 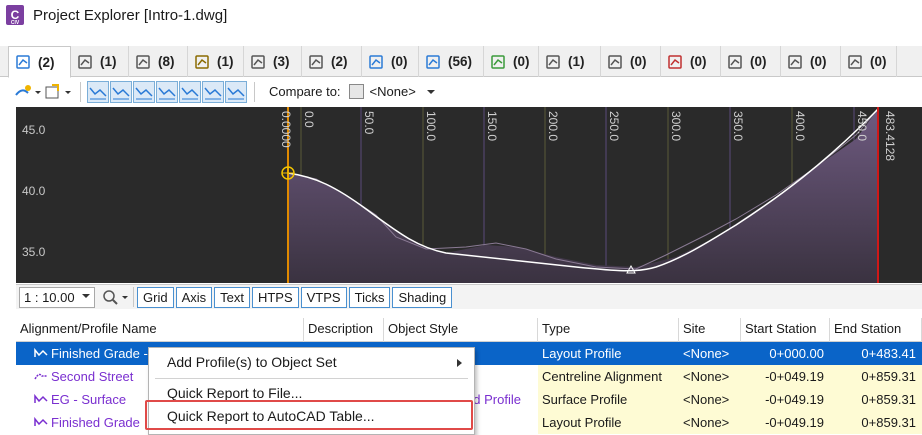 What do you see at coordinates (511, 61) in the screenshot?
I see `tab-map: (0)` at bounding box center [511, 61].